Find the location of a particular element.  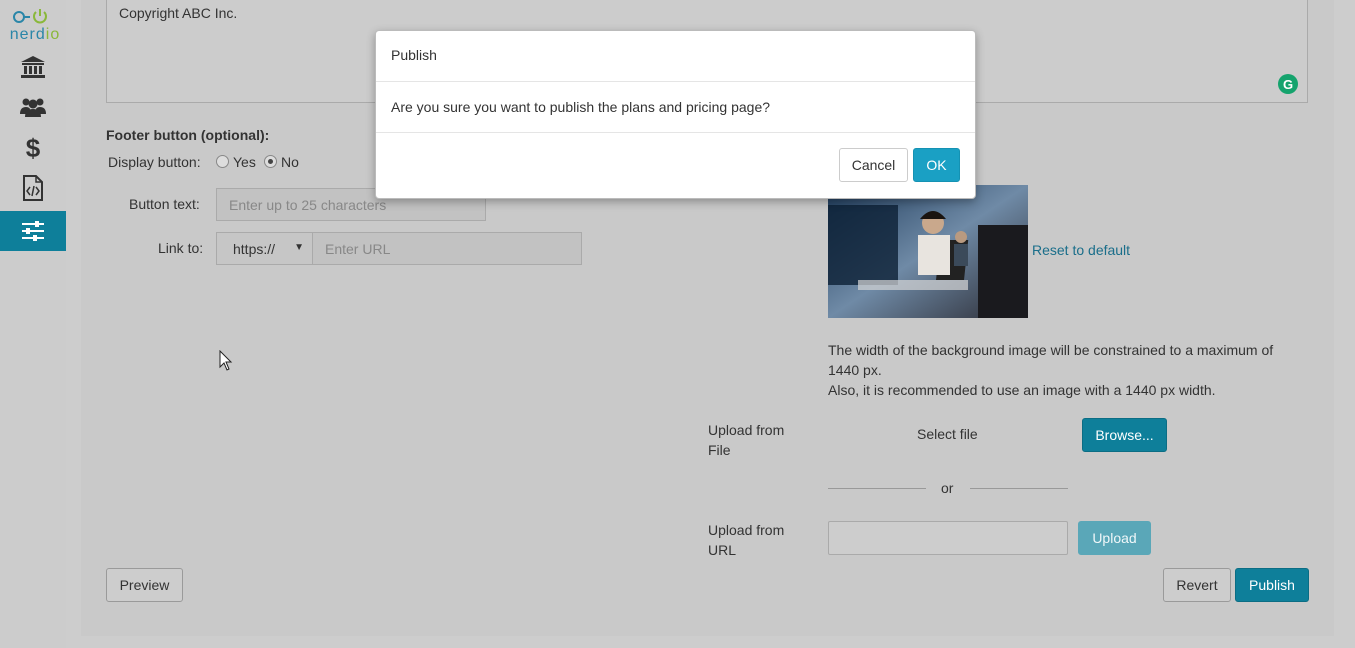

sidebar-item-accounts is located at coordinates (33, 67).